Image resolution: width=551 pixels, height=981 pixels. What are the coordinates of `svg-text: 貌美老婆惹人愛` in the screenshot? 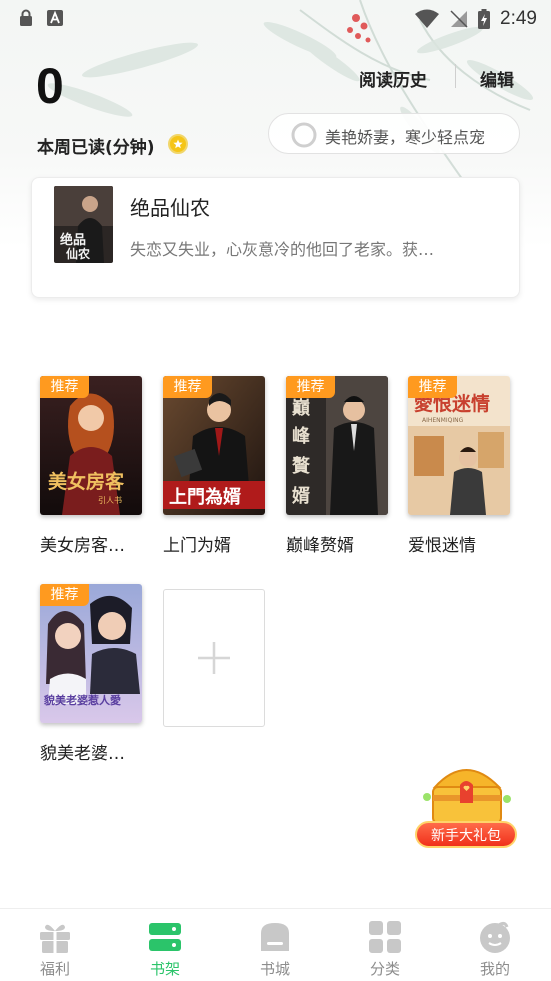 It's located at (82, 700).